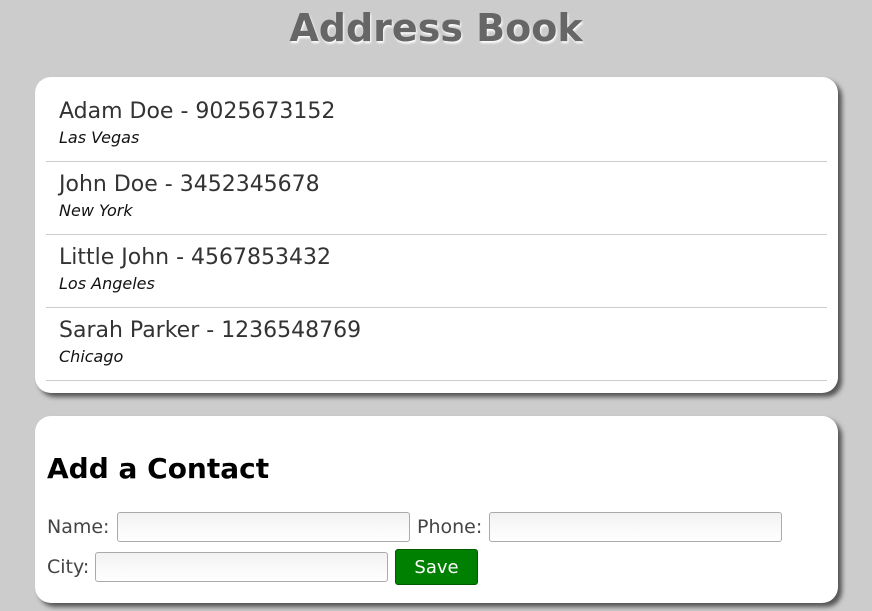 Image resolution: width=872 pixels, height=611 pixels. Describe the element at coordinates (436, 344) in the screenshot. I see `contact-item: Sarah Parker - 1236548769 Chicago` at that location.